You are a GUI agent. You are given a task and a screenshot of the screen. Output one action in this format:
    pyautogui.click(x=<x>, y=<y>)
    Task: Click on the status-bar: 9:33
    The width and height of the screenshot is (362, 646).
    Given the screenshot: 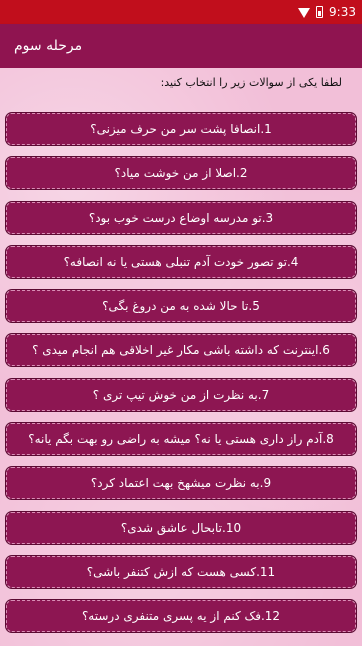 What is the action you would take?
    pyautogui.click(x=181, y=12)
    